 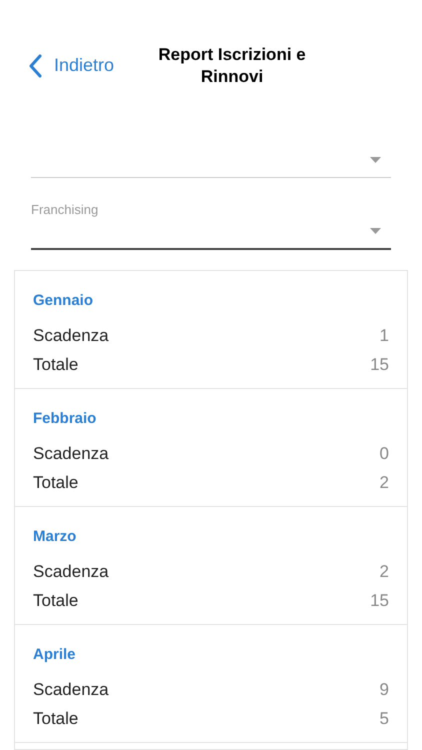 I want to click on month-title: Marzo, so click(x=55, y=537).